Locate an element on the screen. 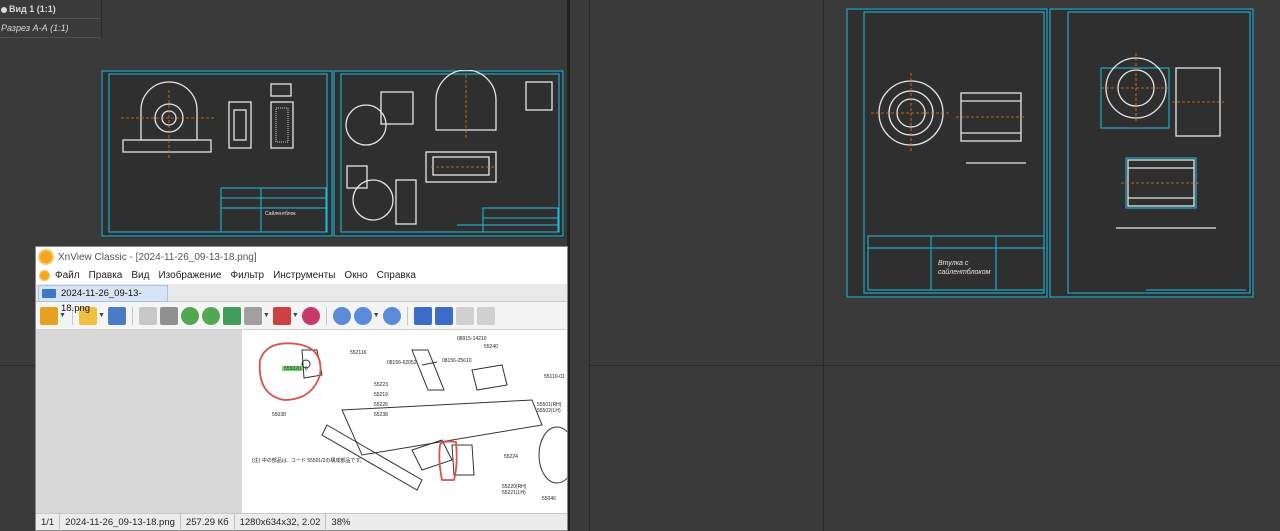  title-block-text: сайлентблоком is located at coordinates (964, 272).